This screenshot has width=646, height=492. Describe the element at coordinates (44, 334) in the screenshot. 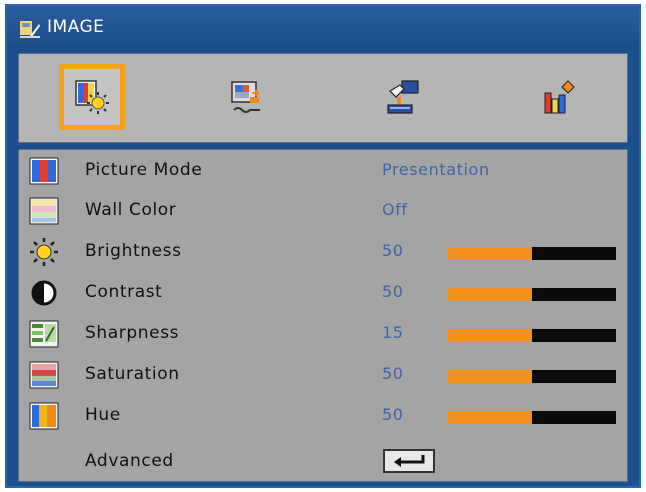

I see `sharpness-icon` at that location.